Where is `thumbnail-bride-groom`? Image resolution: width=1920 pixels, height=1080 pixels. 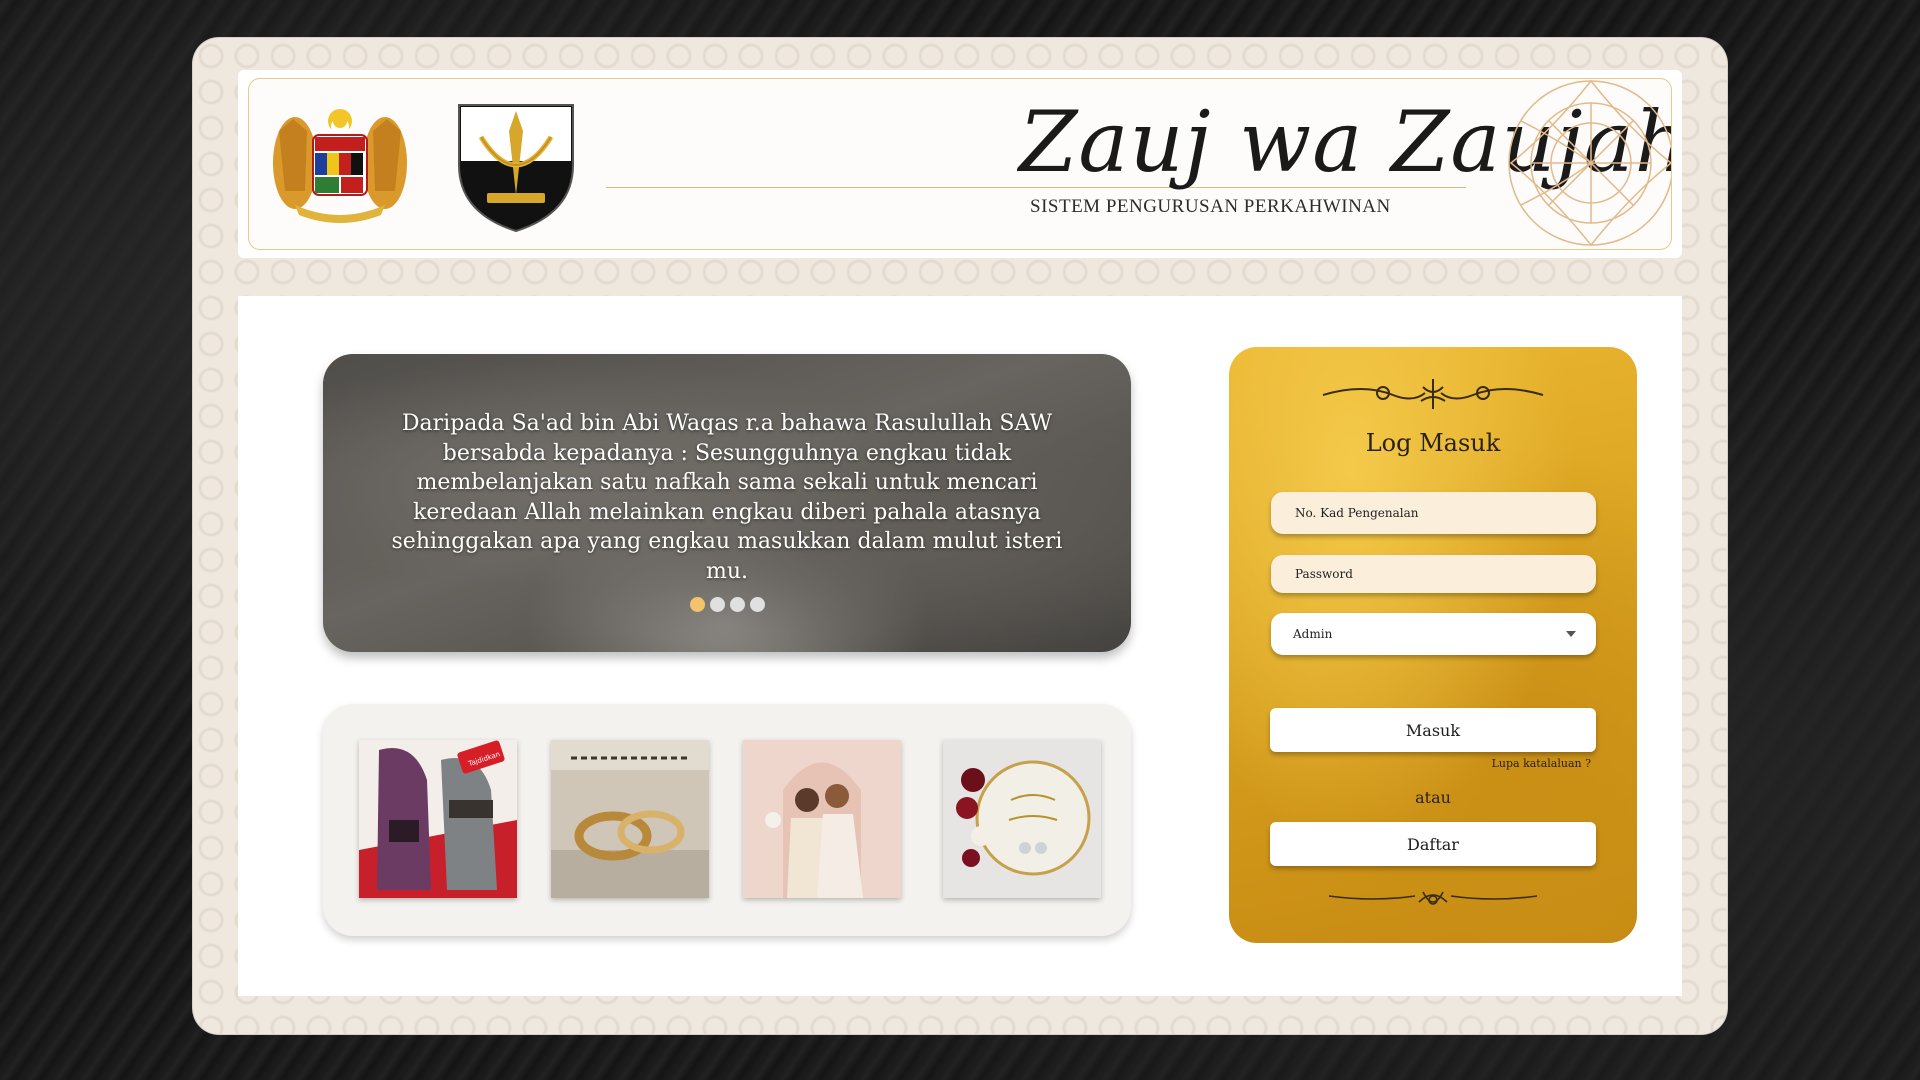 thumbnail-bride-groom is located at coordinates (822, 819).